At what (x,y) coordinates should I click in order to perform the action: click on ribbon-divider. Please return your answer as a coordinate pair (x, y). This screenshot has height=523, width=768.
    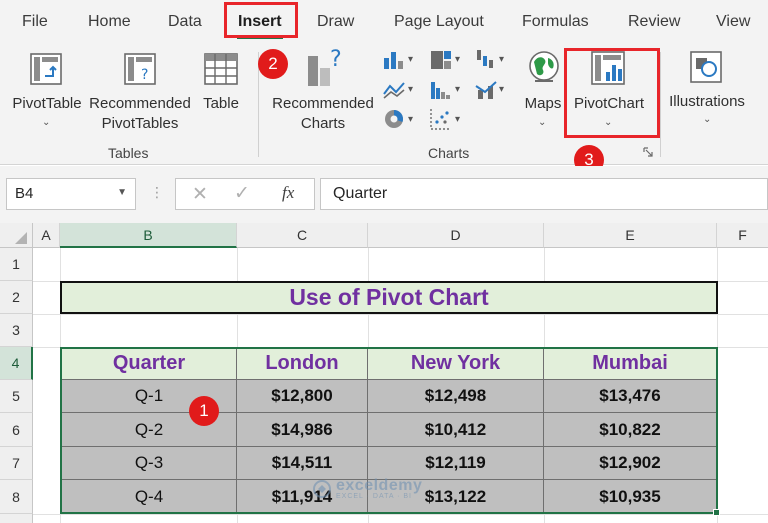
    Looking at the image, I should click on (660, 104).